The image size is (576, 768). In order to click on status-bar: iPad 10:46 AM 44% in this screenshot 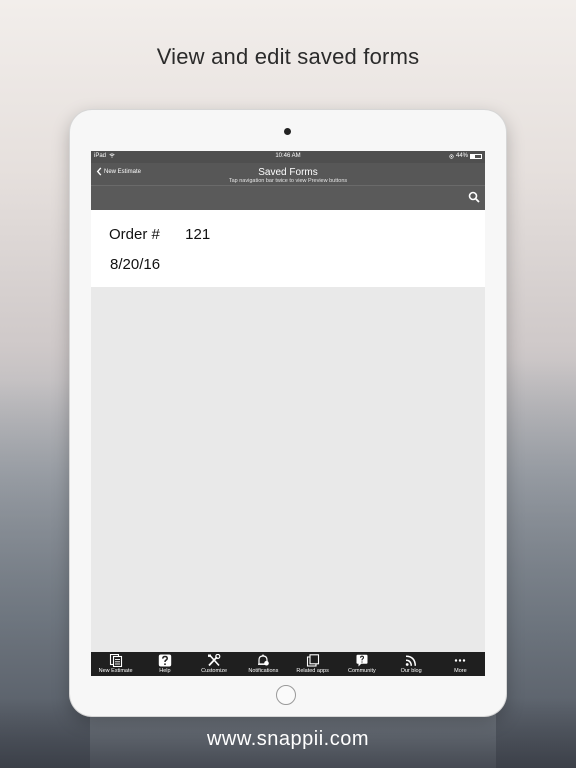, I will do `click(288, 157)`.